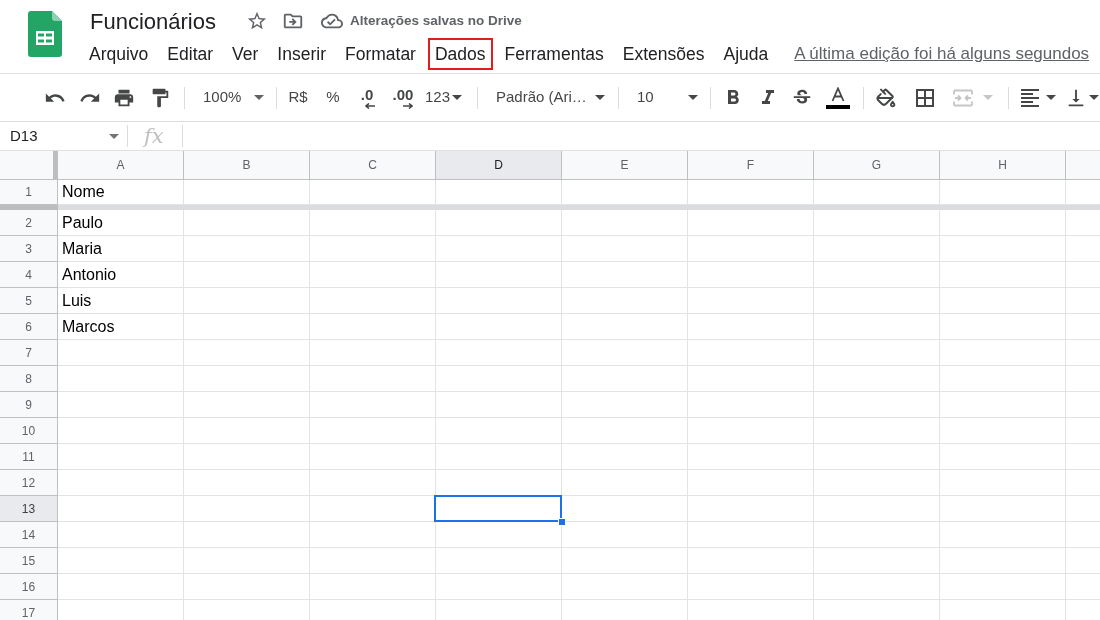 The height and width of the screenshot is (620, 1100). I want to click on fx-label: fx, so click(154, 136).